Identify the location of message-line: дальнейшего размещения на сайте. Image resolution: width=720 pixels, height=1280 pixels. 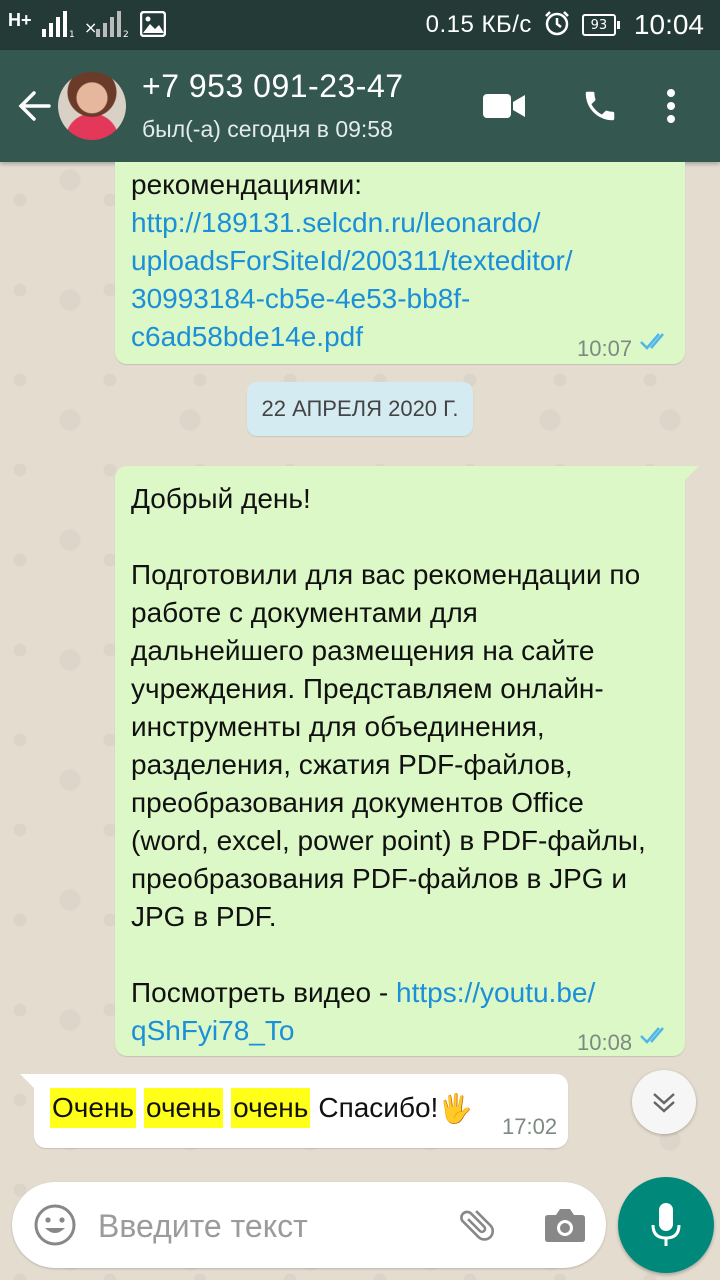
(363, 650).